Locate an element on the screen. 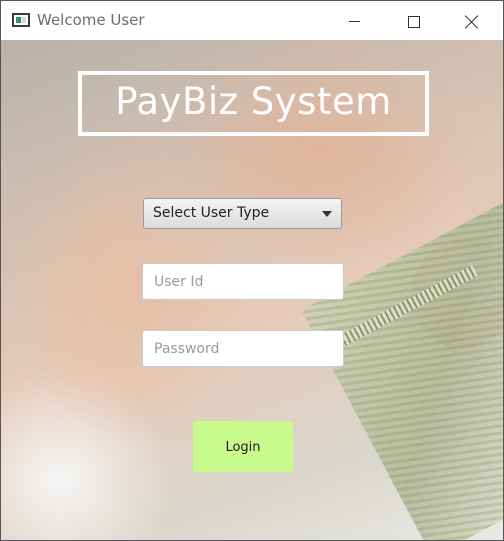 The height and width of the screenshot is (541, 504). close-icon is located at coordinates (472, 22).